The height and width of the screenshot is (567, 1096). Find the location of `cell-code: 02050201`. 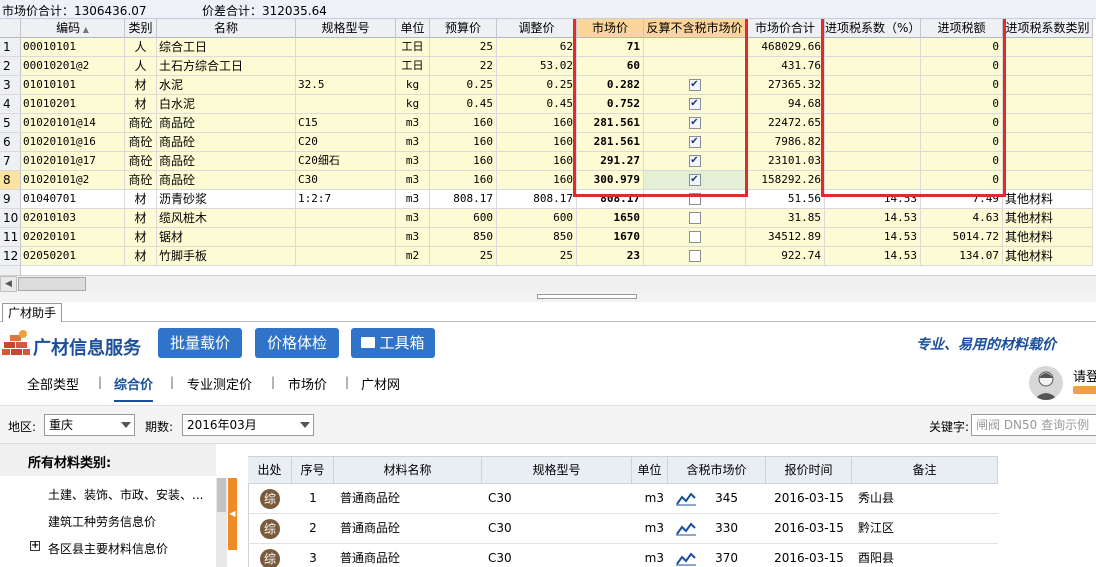

cell-code: 02050201 is located at coordinates (73, 256).